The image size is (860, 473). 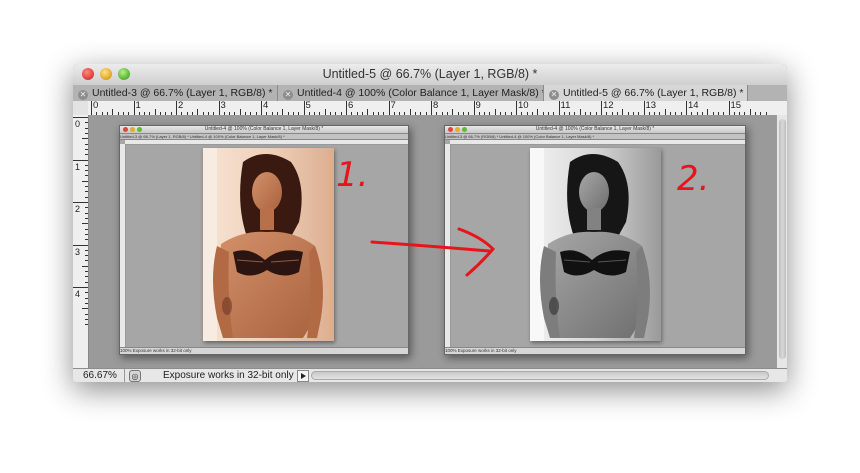 I want to click on red-arrow-annotation, so click(x=433, y=252).